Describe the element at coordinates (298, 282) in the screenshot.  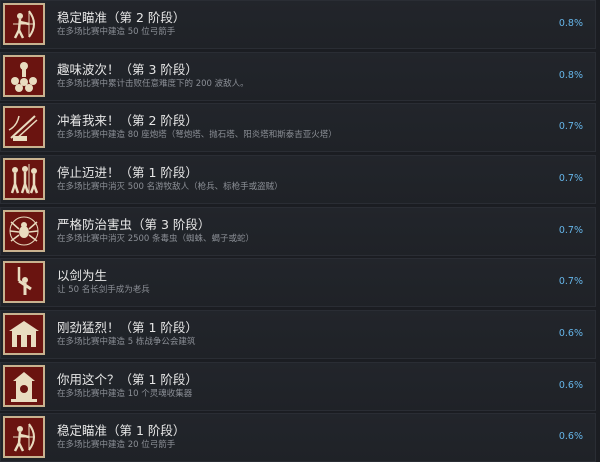
I see `achievement-row: 以剑为生 让 50 名长剑手成为老兵 0.7%` at that location.